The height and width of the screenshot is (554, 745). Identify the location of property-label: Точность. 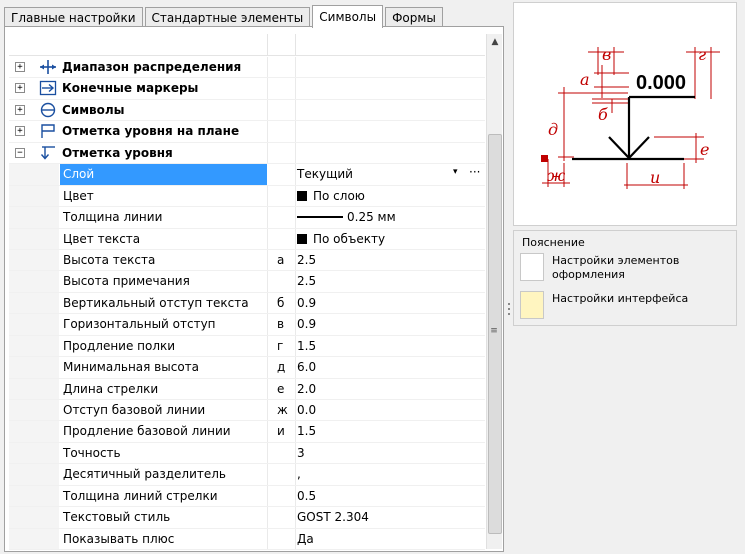
(92, 452).